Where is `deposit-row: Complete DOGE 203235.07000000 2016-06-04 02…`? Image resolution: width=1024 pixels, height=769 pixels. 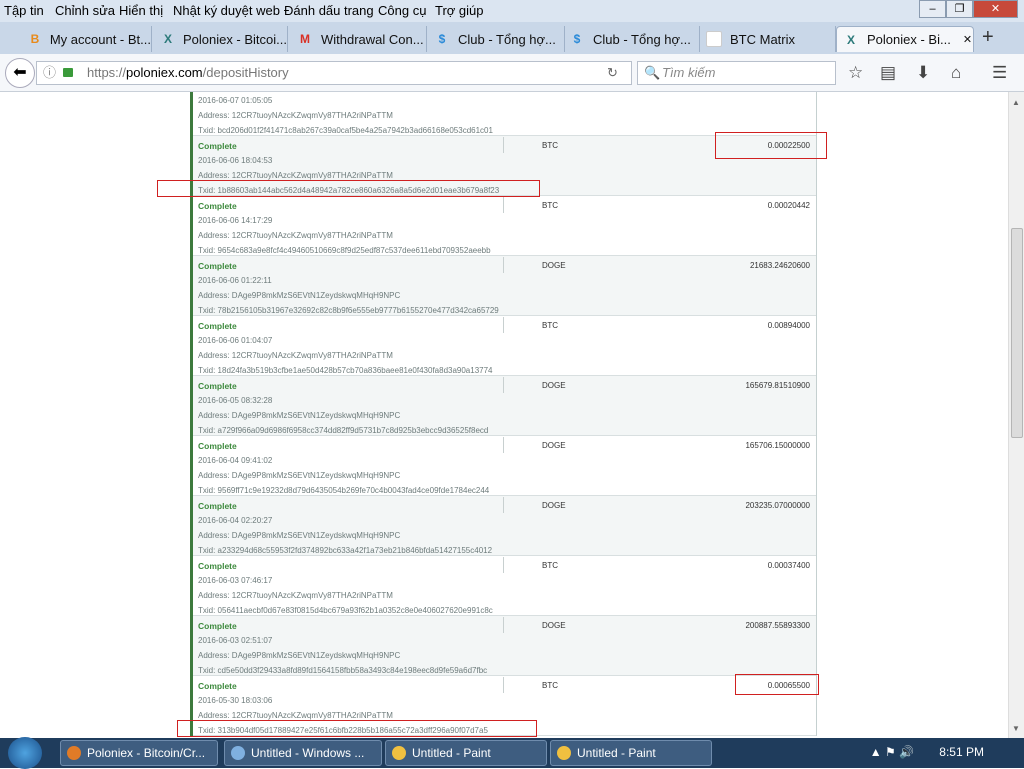
deposit-row: Complete DOGE 203235.07000000 2016-06-04 02… is located at coordinates (504, 526).